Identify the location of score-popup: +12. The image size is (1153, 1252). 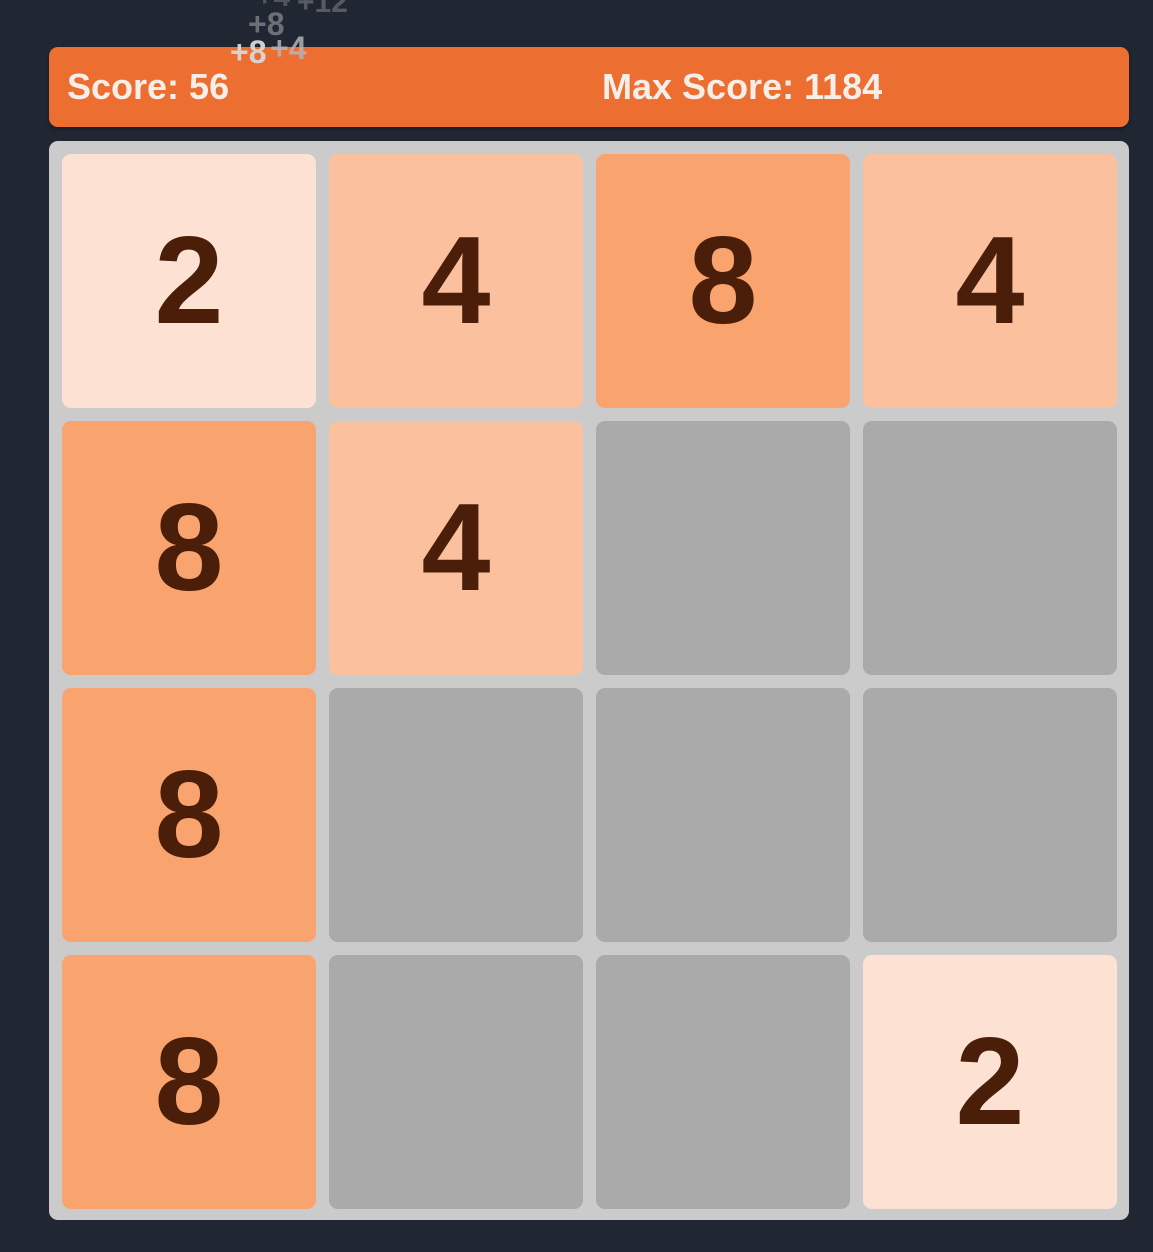
(322, 9).